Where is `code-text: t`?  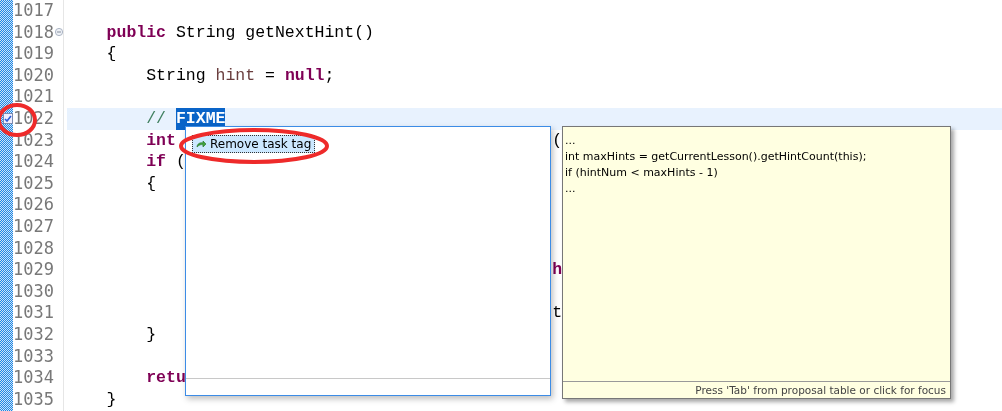 code-text: t is located at coordinates (557, 313).